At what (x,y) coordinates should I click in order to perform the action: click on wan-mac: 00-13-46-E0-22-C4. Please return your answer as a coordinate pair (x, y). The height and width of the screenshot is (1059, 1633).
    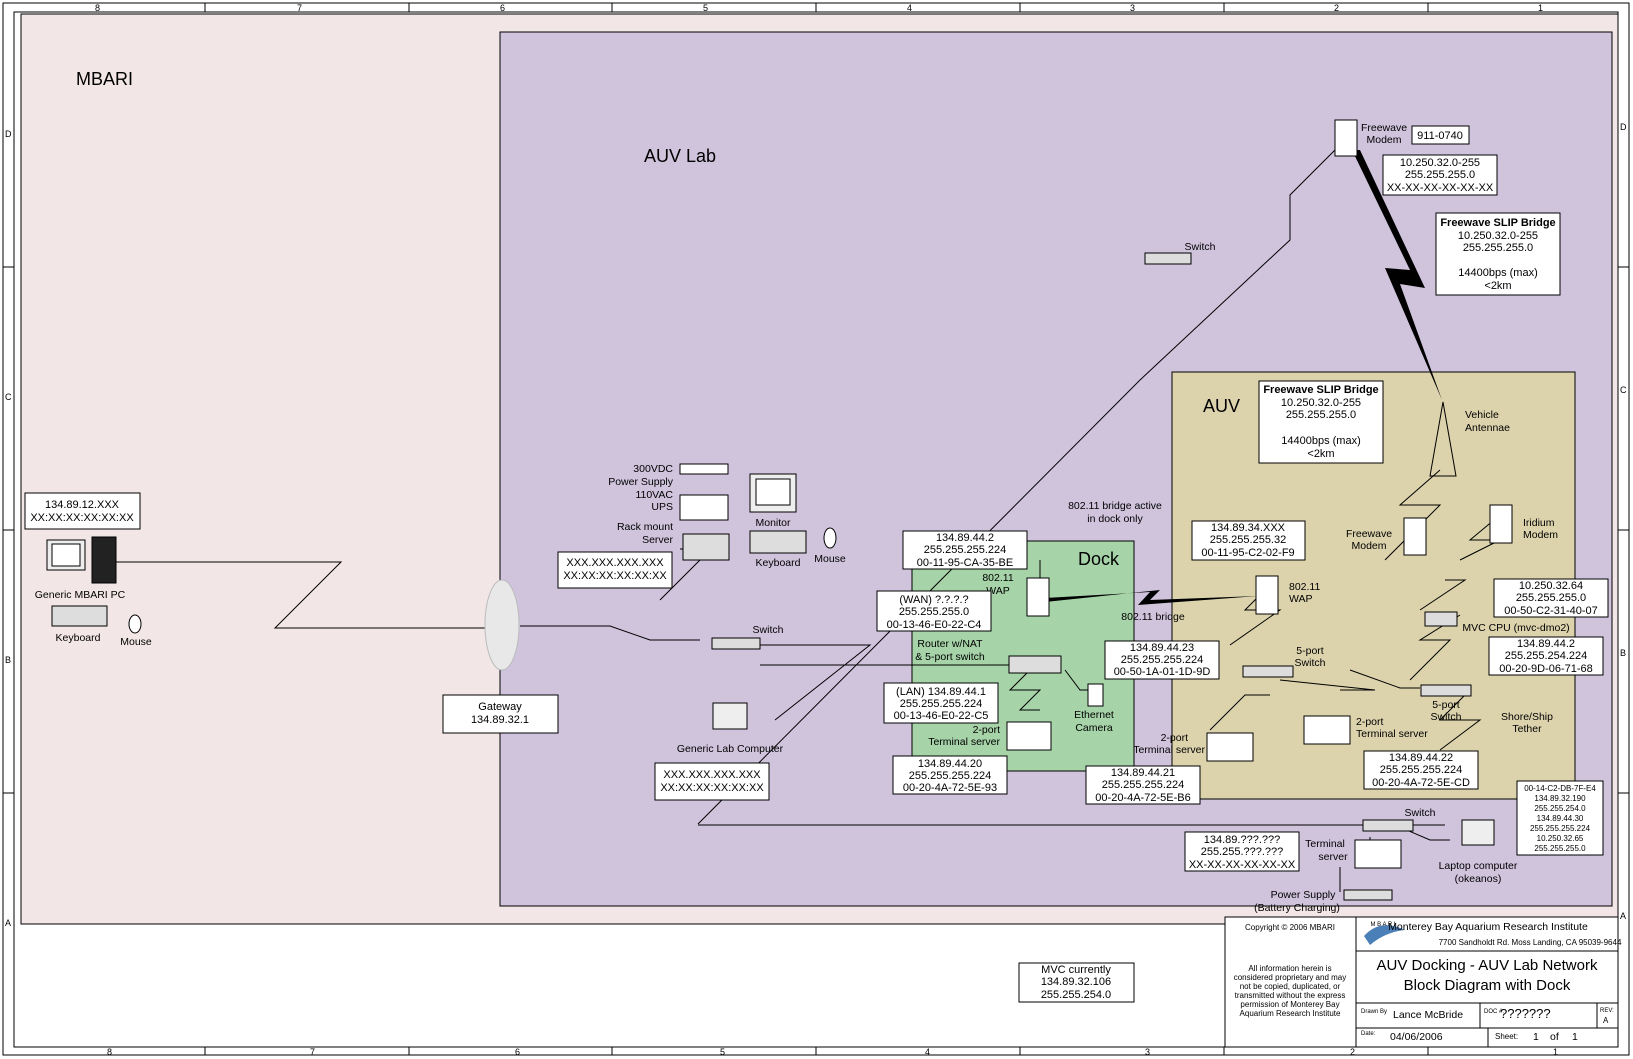
    Looking at the image, I should click on (934, 625).